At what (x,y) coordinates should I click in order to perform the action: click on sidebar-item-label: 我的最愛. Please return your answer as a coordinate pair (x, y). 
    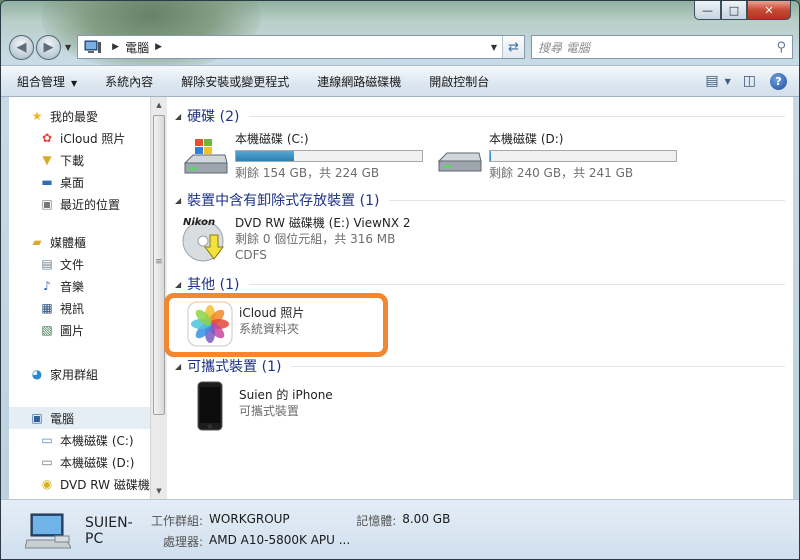
    Looking at the image, I should click on (74, 116).